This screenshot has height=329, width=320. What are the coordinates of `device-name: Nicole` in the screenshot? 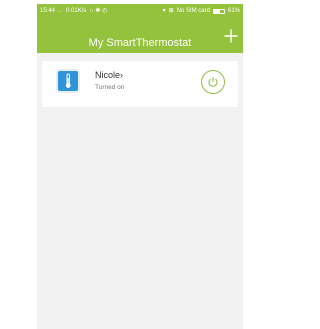 It's located at (108, 75).